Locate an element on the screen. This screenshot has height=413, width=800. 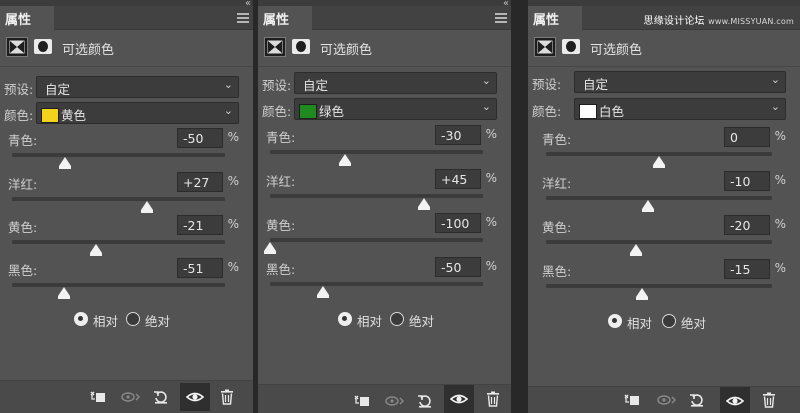
slider-value-input: -15 is located at coordinates (747, 269).